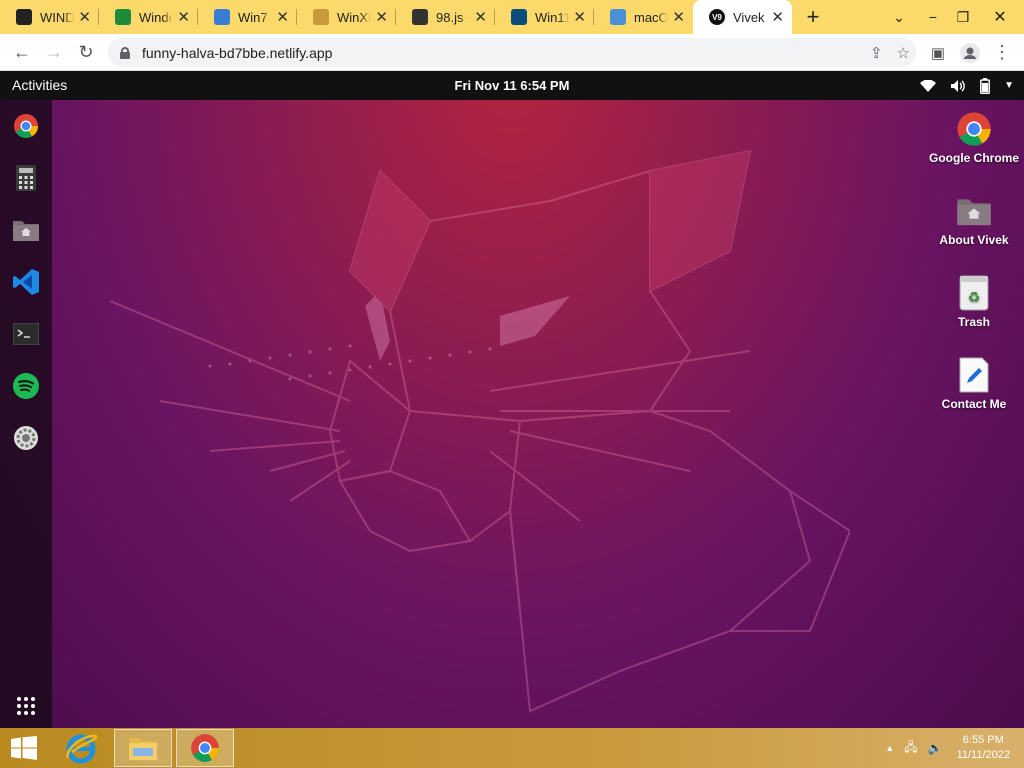  Describe the element at coordinates (54, 52) in the screenshot. I see `forward-icon: →` at that location.